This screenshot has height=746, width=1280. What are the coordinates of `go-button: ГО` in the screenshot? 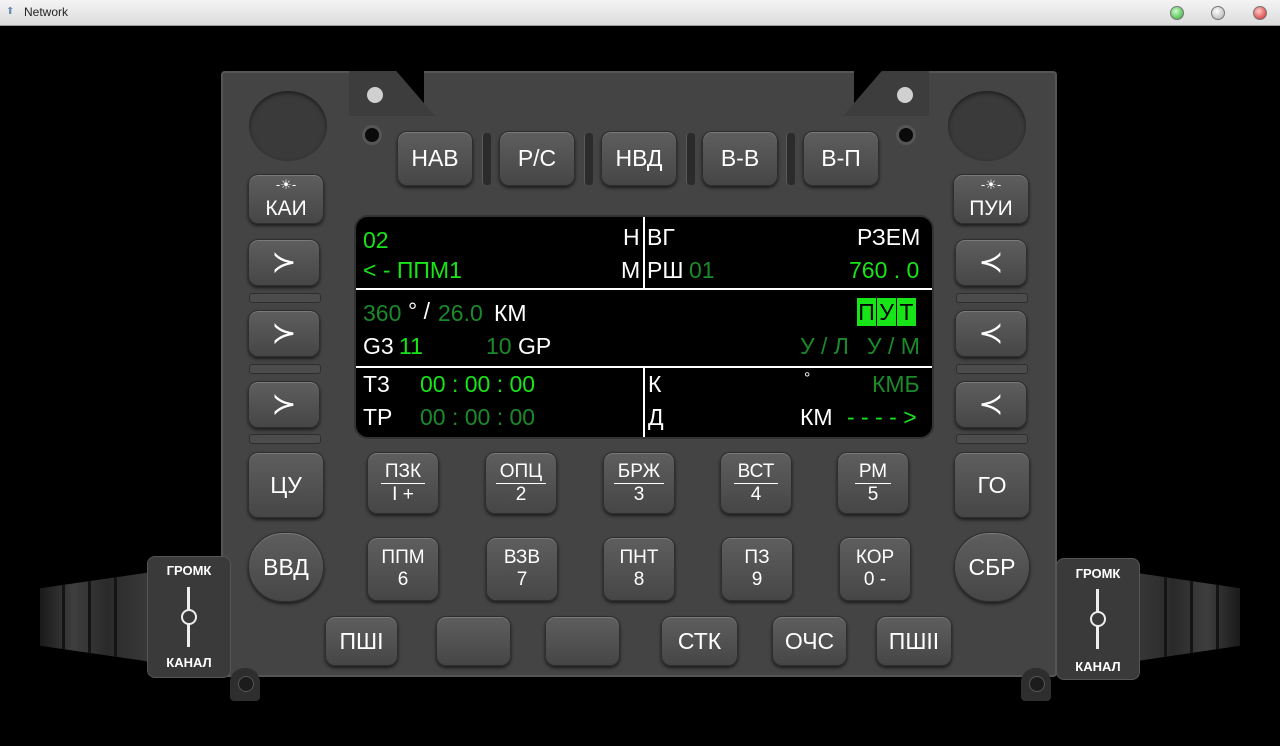 It's located at (992, 485).